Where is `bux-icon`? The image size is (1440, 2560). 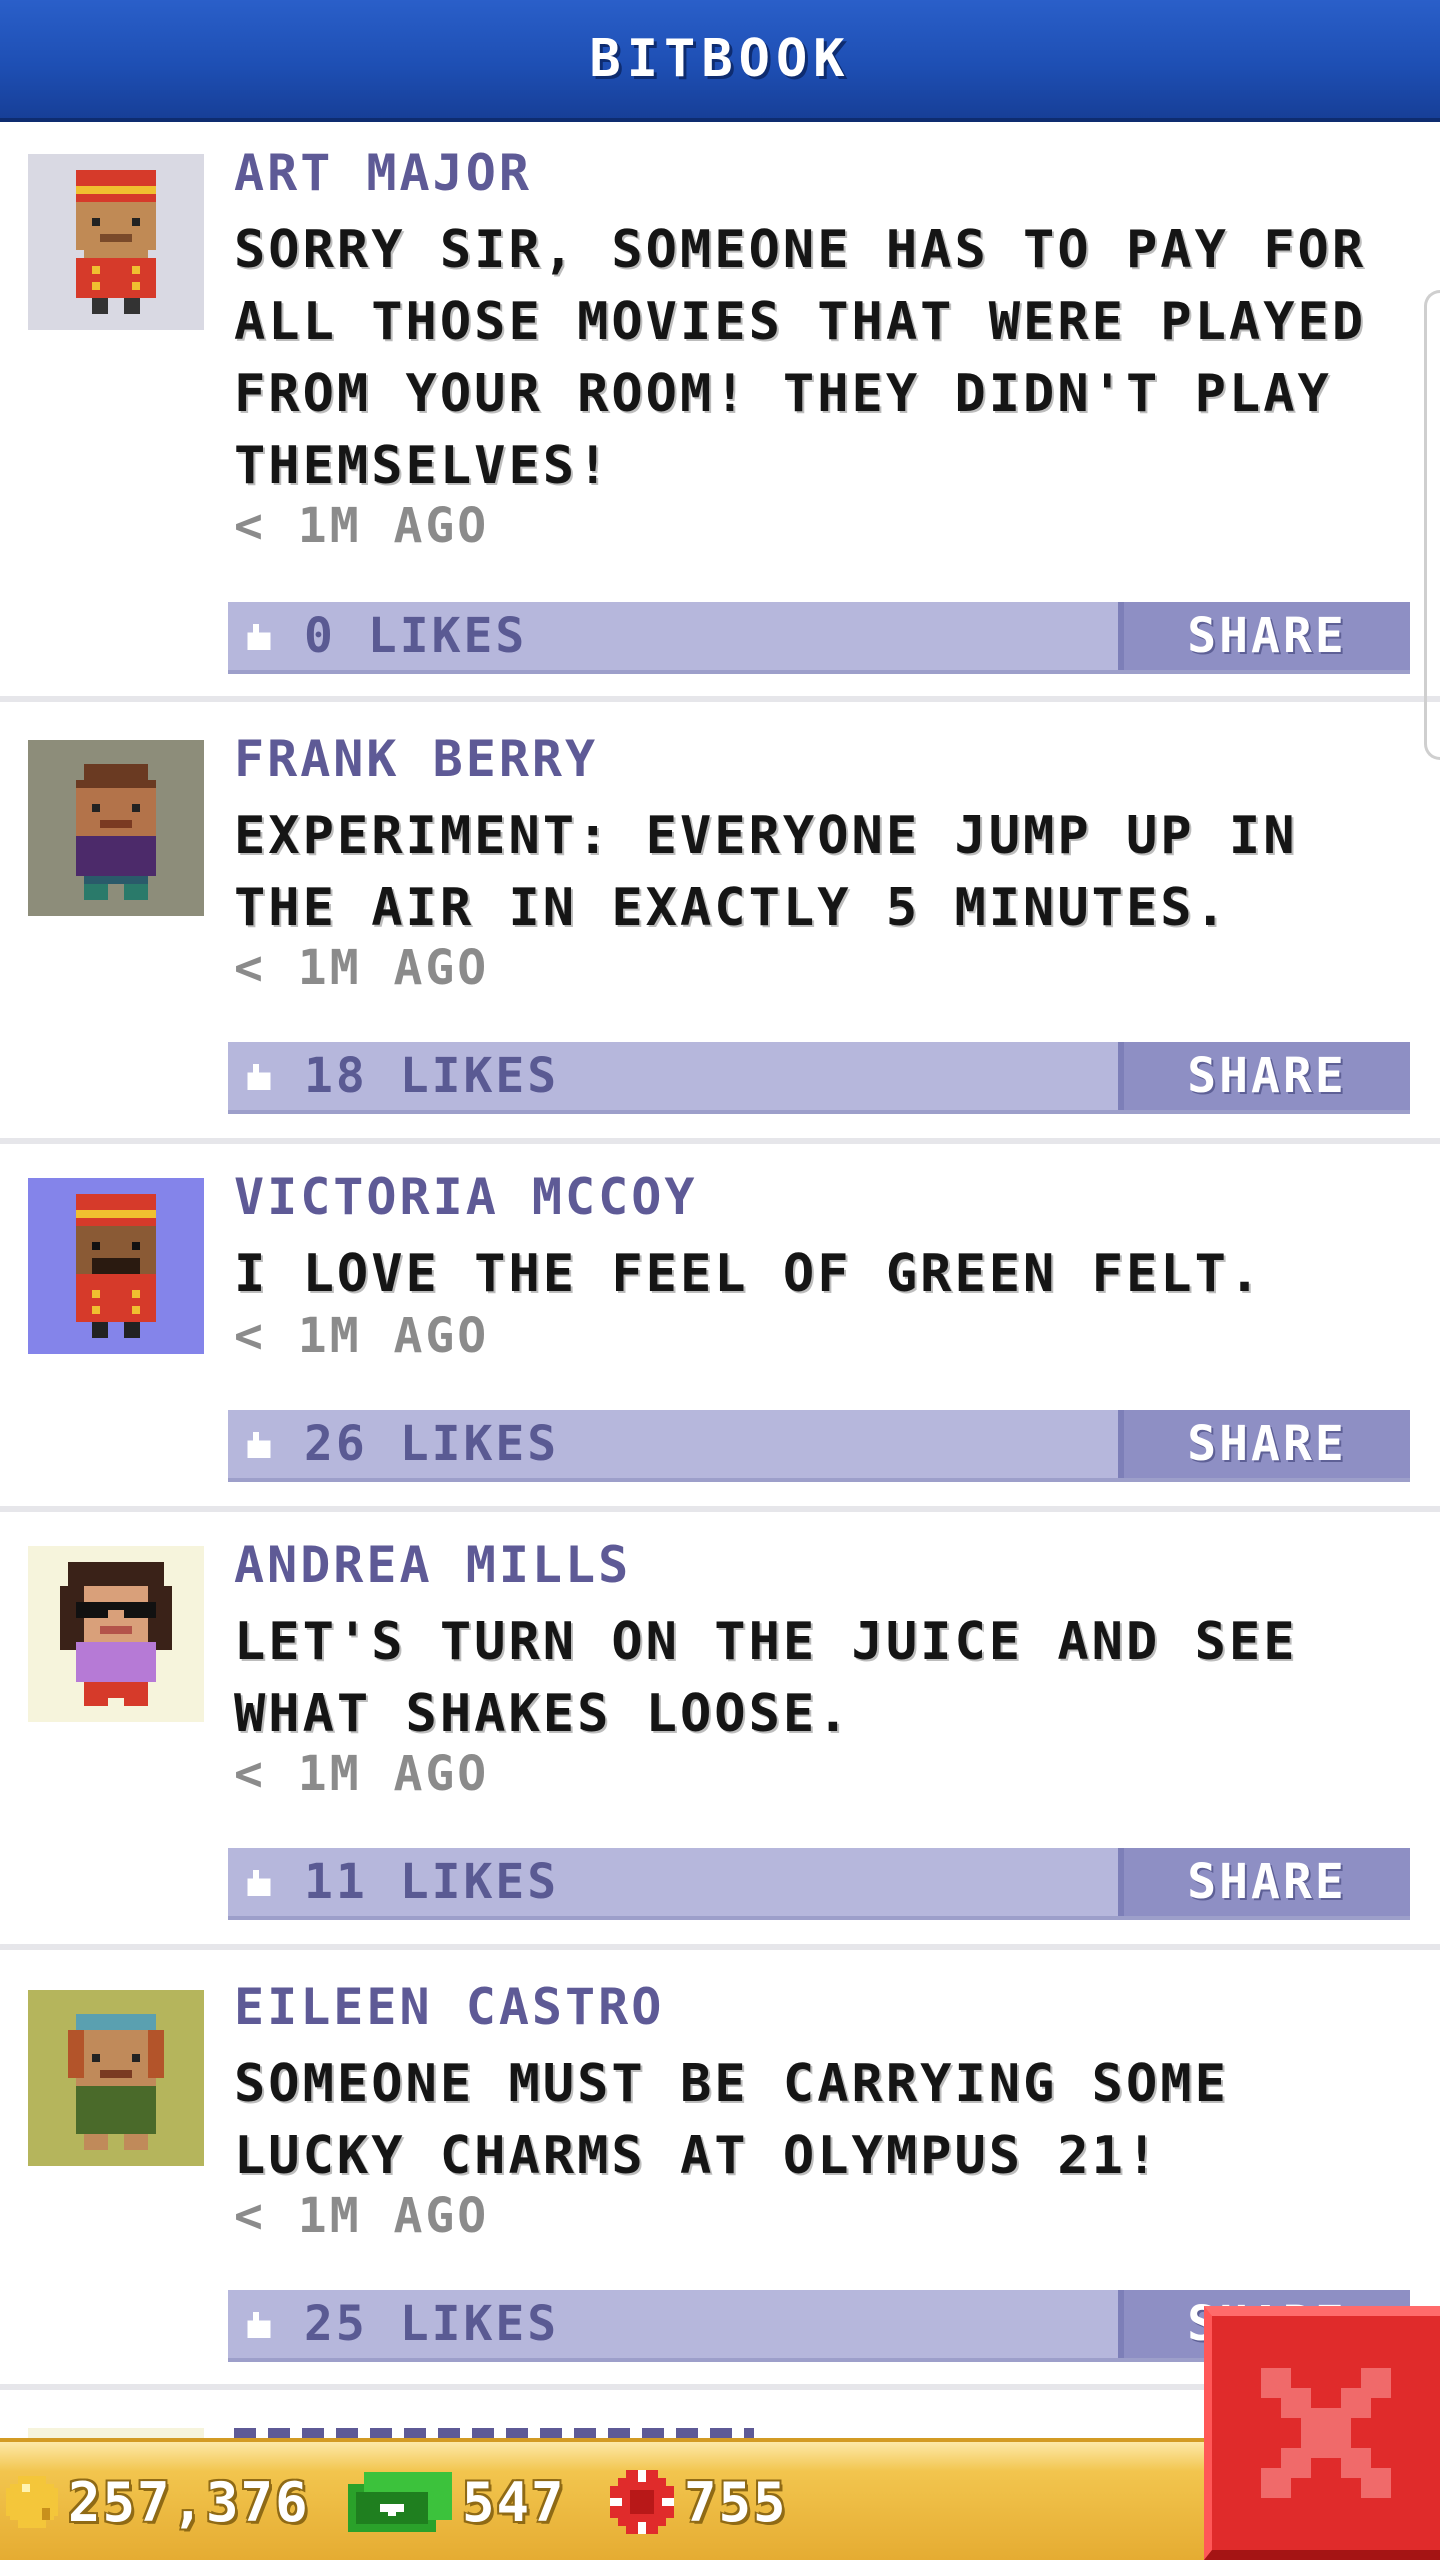 bux-icon is located at coordinates (400, 2502).